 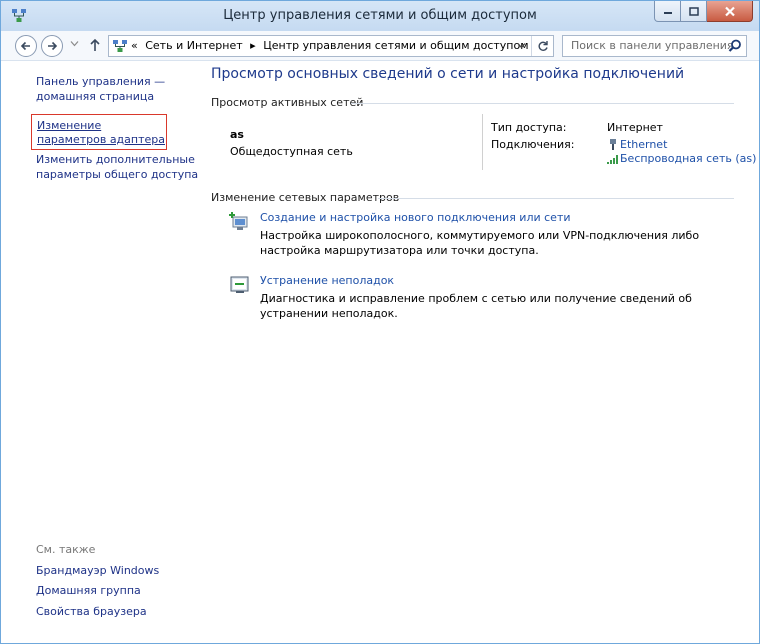 I want to click on minimize-icon, so click(x=667, y=13).